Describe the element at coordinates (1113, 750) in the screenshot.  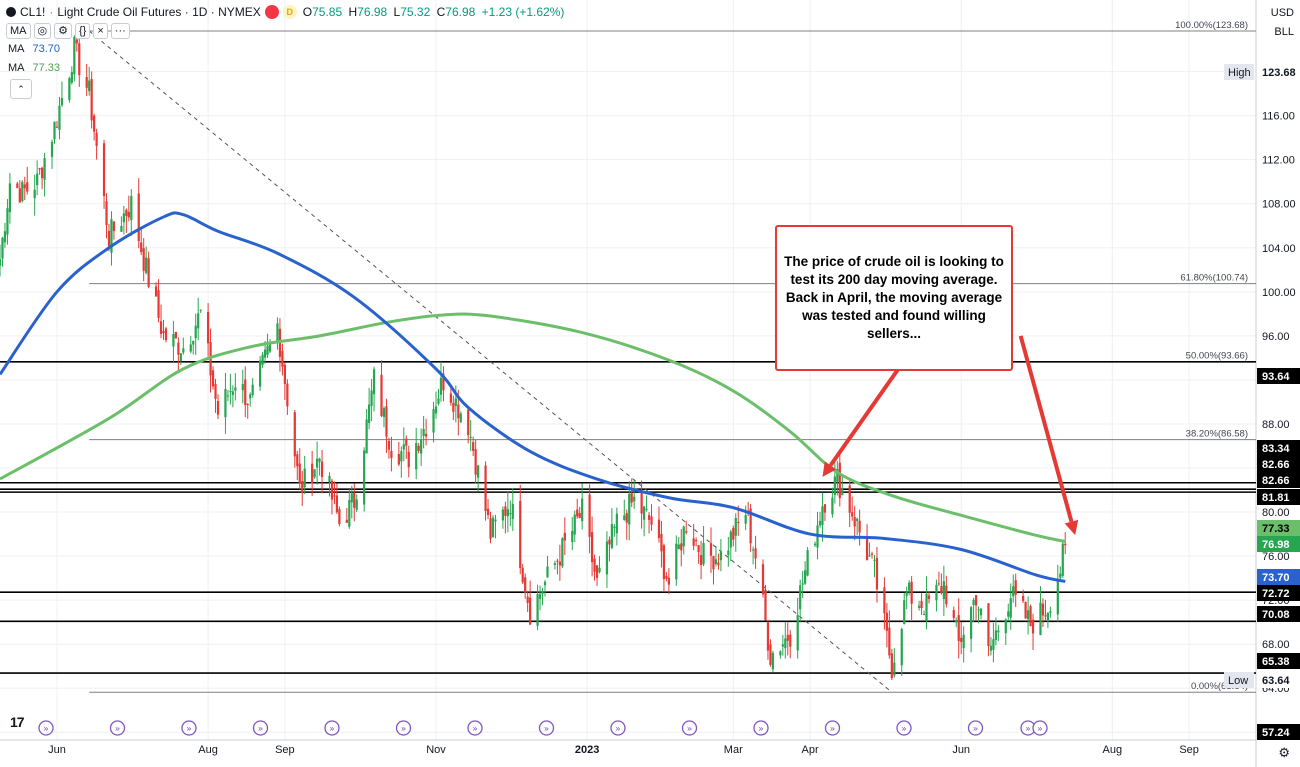
I see `time-axis-label: Aug` at that location.